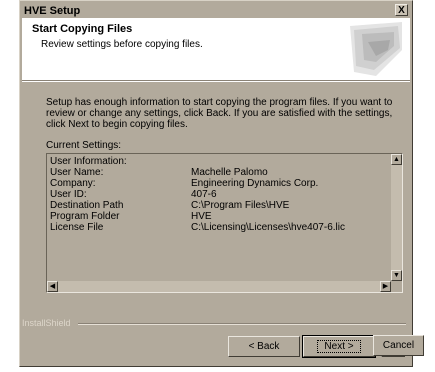 This screenshot has height=372, width=435. What do you see at coordinates (216, 81) in the screenshot?
I see `header-divider` at bounding box center [216, 81].